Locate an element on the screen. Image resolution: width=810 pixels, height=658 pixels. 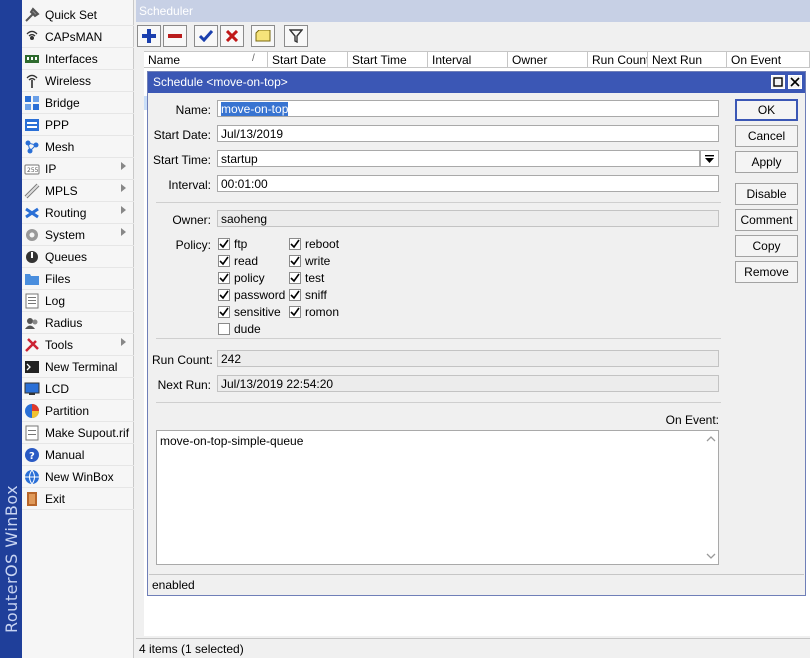
sidebar-item-make-supout-rif: Make Supout.rif is located at coordinates (78, 433).